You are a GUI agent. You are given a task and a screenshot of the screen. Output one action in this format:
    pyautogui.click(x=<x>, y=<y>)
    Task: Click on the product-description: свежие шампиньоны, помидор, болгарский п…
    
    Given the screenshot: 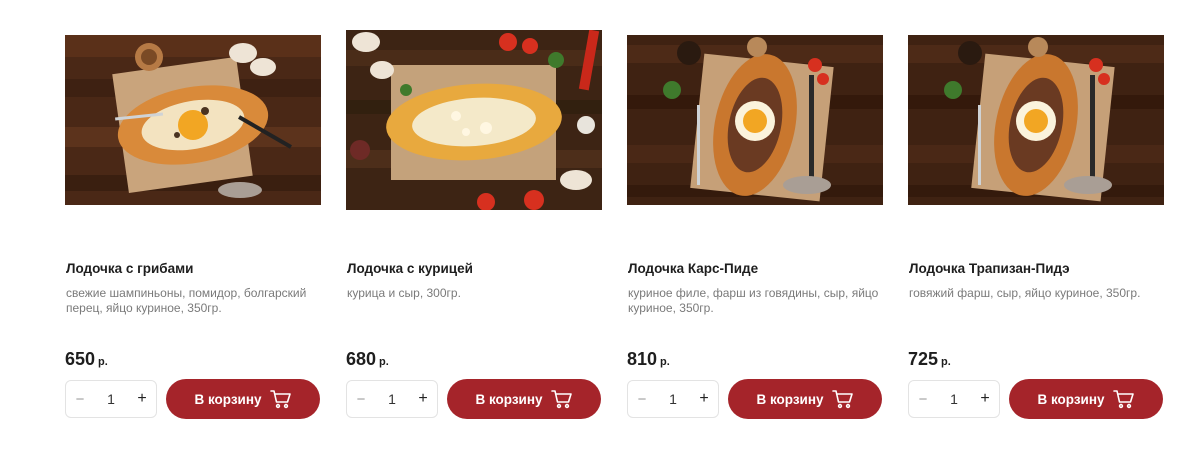 What is the action you would take?
    pyautogui.click(x=186, y=300)
    